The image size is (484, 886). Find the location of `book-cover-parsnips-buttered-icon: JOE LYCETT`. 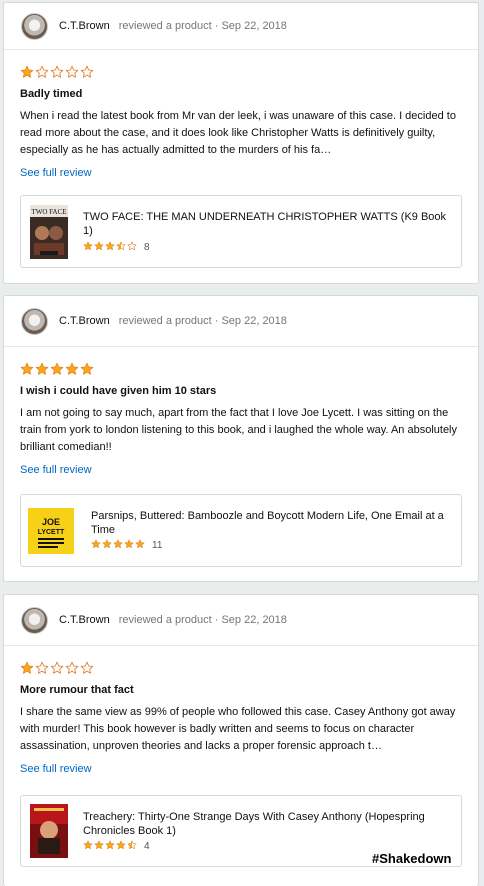

book-cover-parsnips-buttered-icon: JOE LYCETT is located at coordinates (51, 531).